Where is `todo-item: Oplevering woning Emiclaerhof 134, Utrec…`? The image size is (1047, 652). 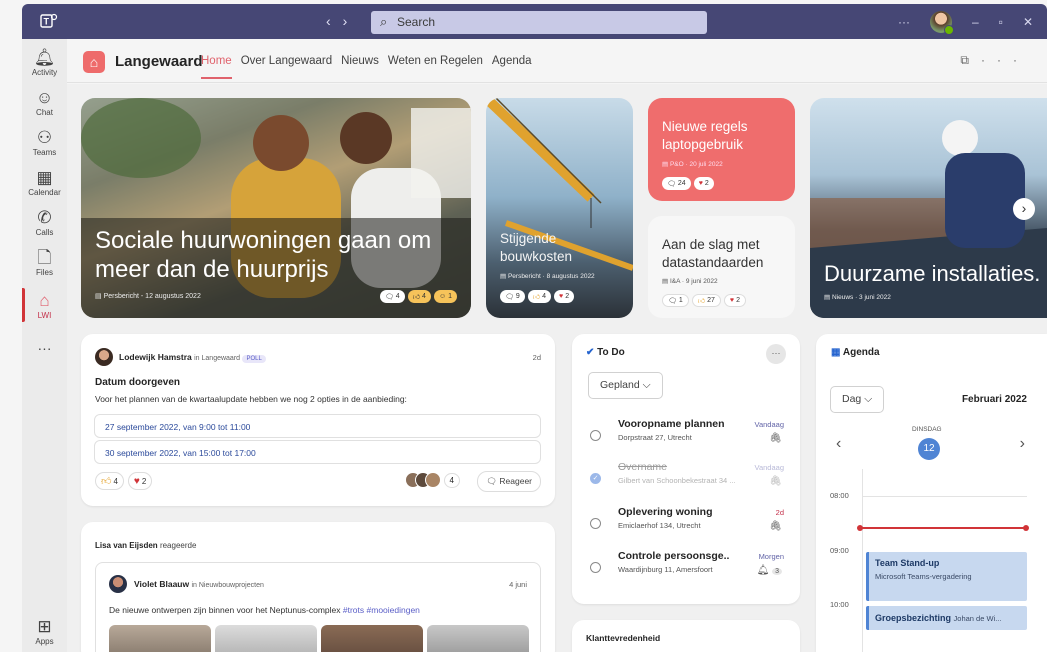 todo-item: Oplevering woning Emiclaerhof 134, Utrec… is located at coordinates (685, 526).